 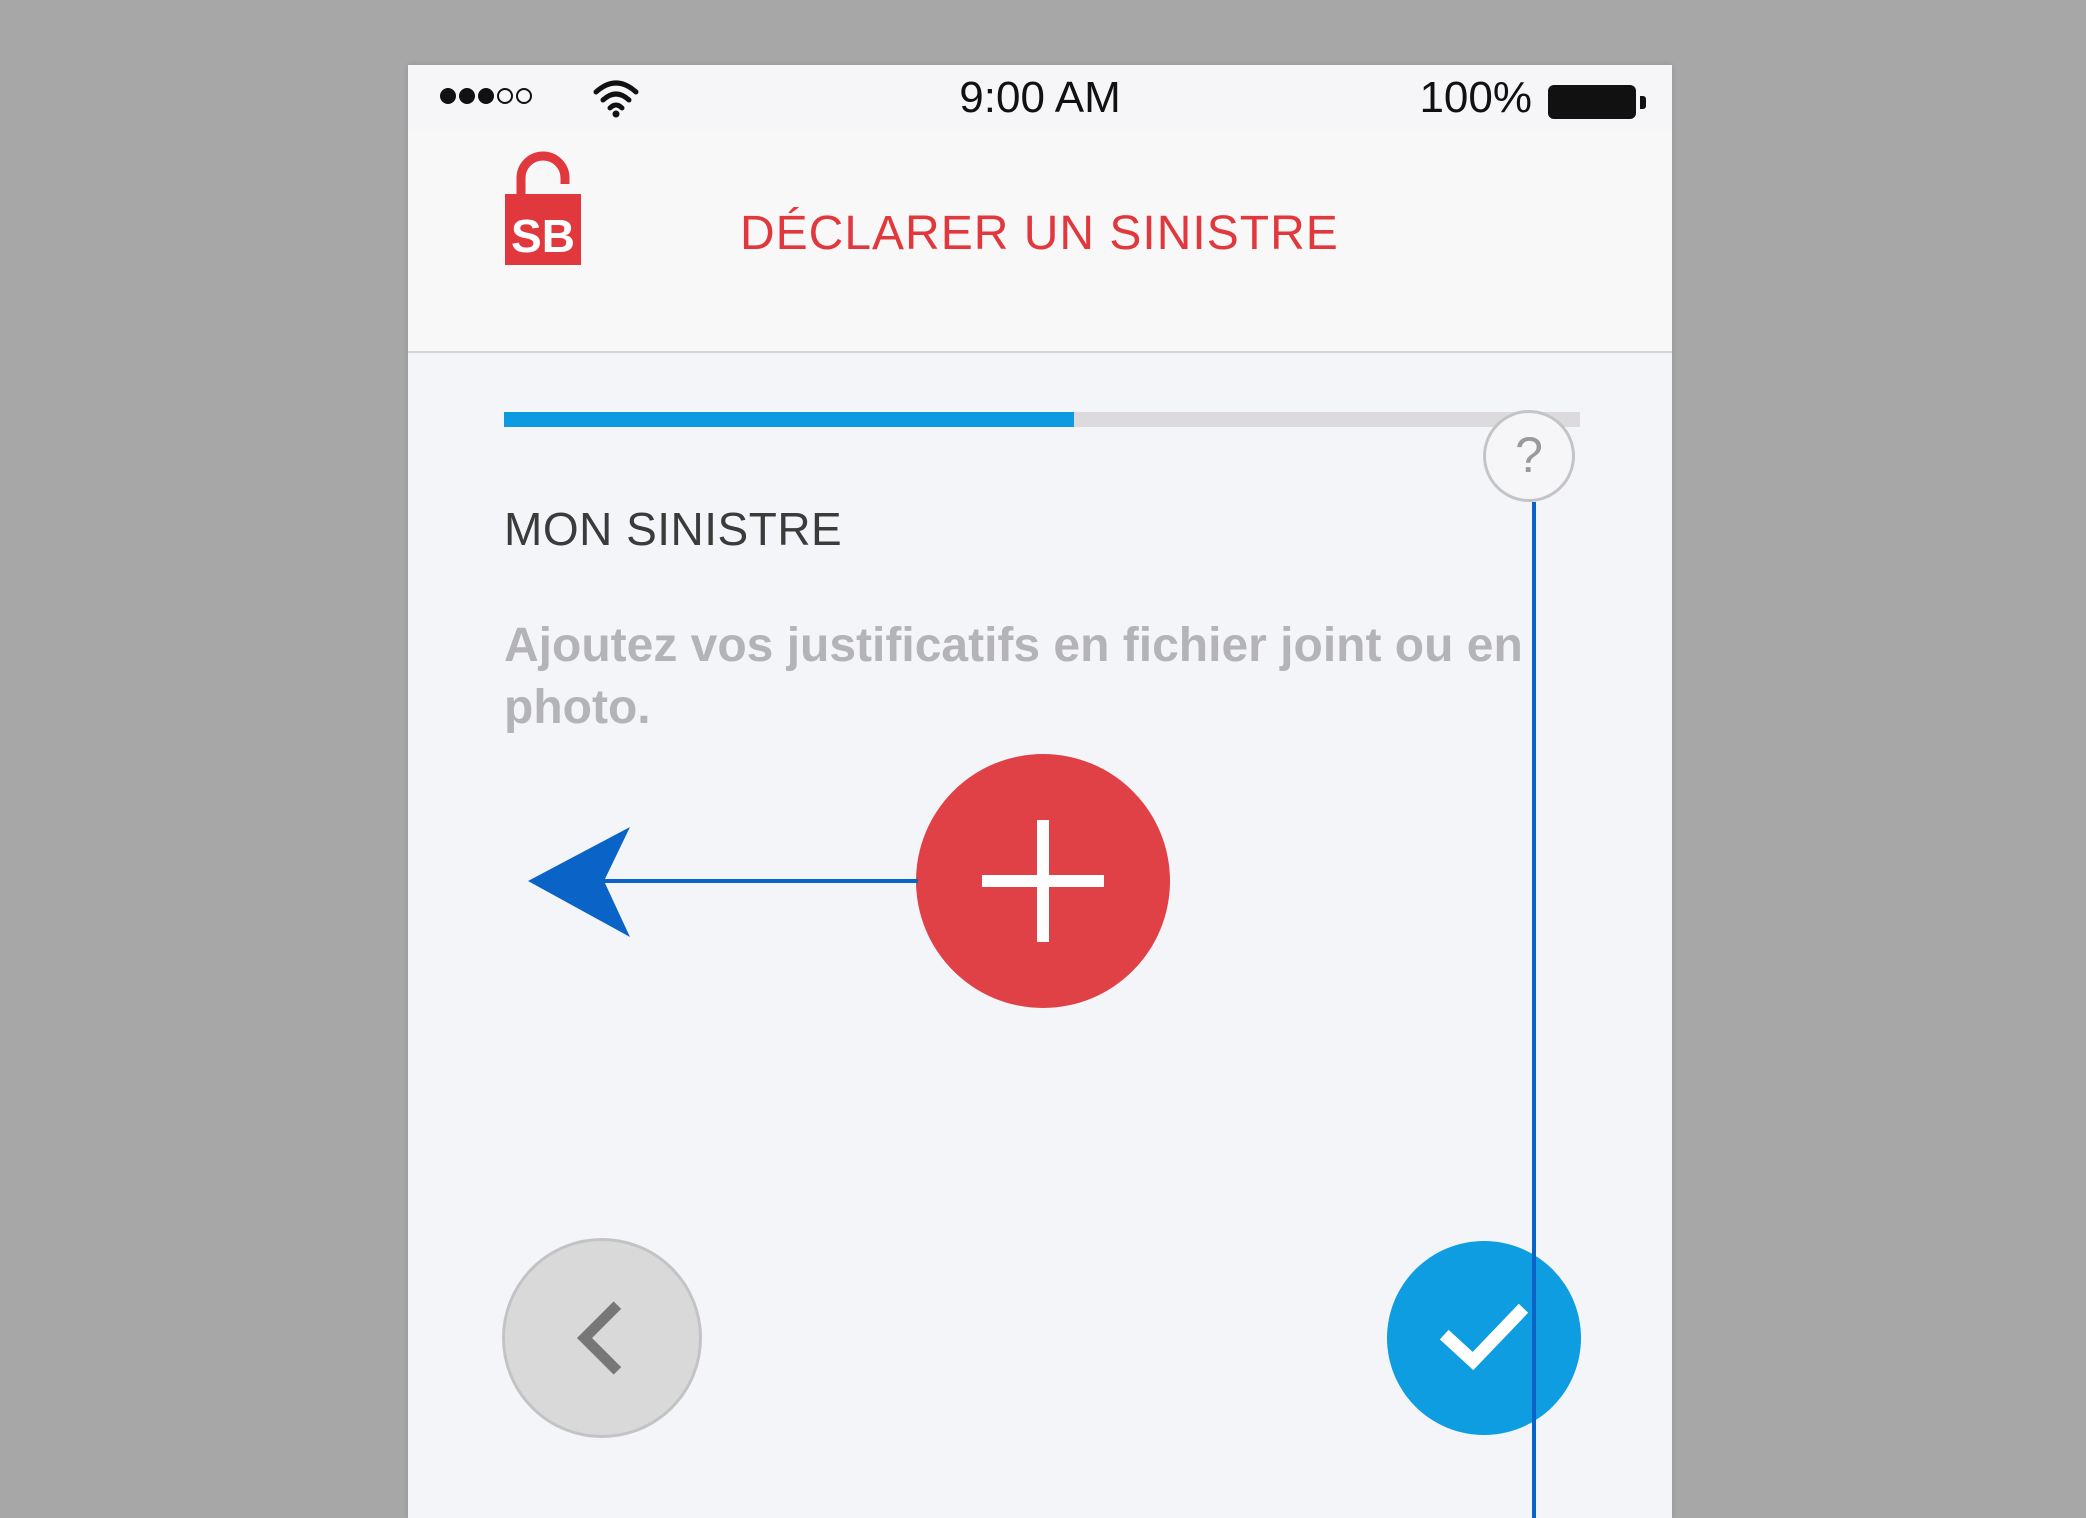 What do you see at coordinates (1040, 97) in the screenshot?
I see `status-bar: 9:00 AM 100%` at bounding box center [1040, 97].